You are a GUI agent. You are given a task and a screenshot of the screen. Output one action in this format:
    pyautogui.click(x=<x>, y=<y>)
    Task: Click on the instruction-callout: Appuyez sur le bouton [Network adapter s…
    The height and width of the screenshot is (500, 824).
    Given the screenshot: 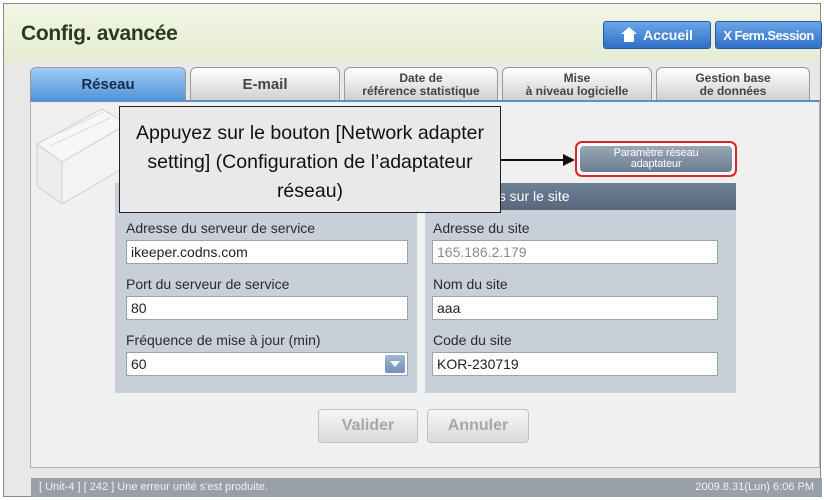 What is the action you would take?
    pyautogui.click(x=310, y=159)
    